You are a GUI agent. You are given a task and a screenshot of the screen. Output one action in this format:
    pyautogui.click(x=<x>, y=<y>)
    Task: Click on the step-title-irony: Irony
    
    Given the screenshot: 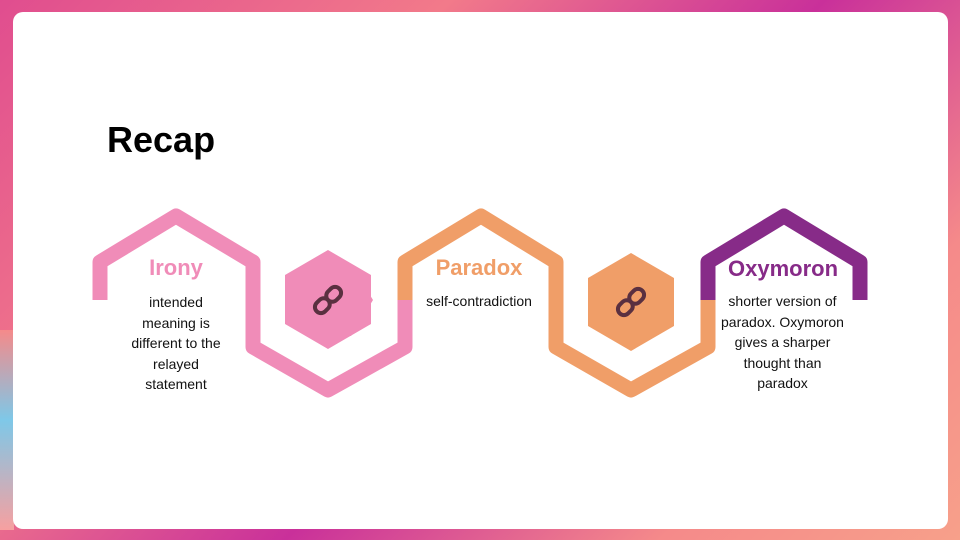 What is the action you would take?
    pyautogui.click(x=176, y=267)
    